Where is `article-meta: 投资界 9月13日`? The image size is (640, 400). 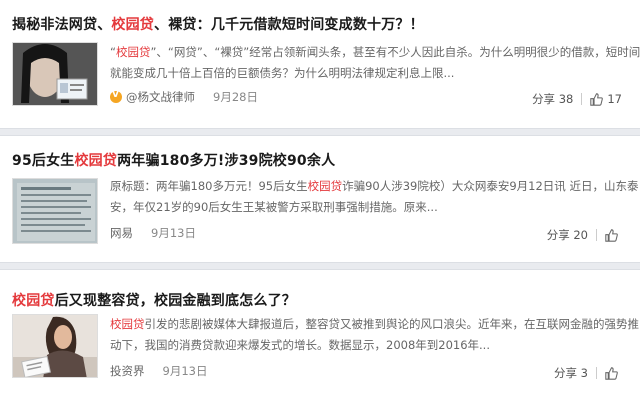 article-meta: 投资界 9月13日 is located at coordinates (158, 371).